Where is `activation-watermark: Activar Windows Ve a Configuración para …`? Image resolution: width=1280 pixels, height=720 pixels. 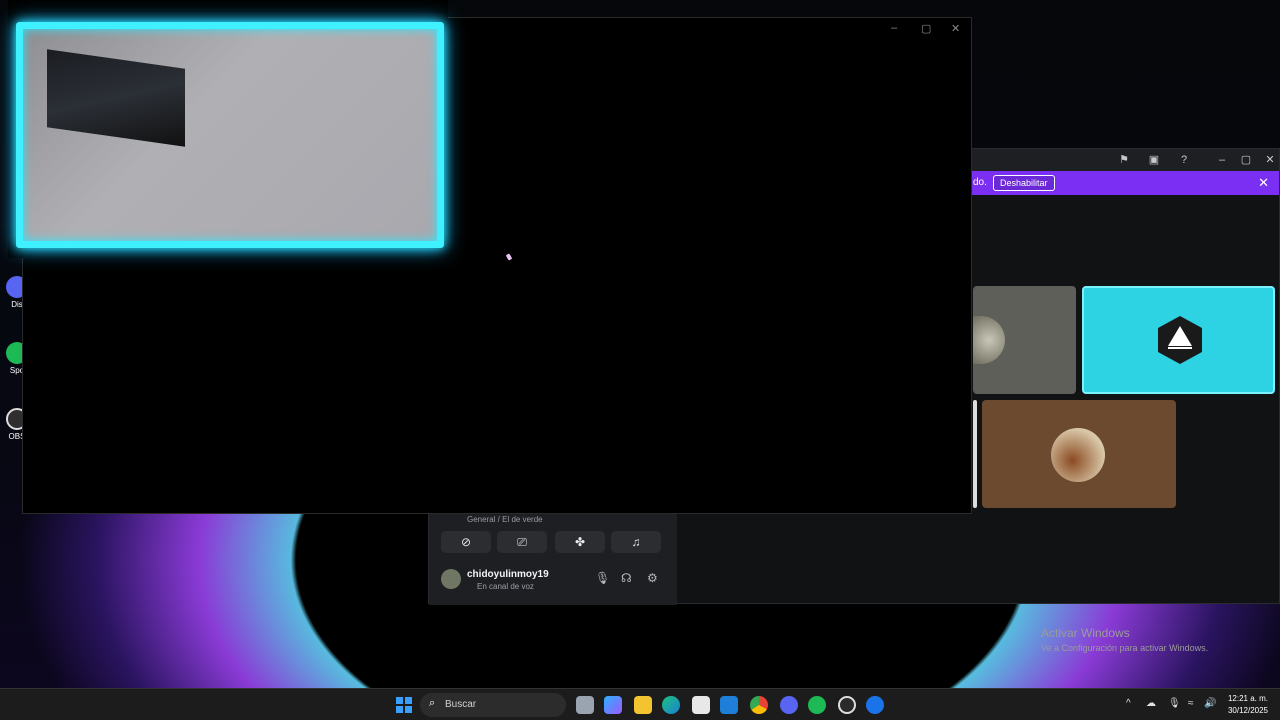
activation-watermark: Activar Windows Ve a Configuración para … is located at coordinates (1124, 639).